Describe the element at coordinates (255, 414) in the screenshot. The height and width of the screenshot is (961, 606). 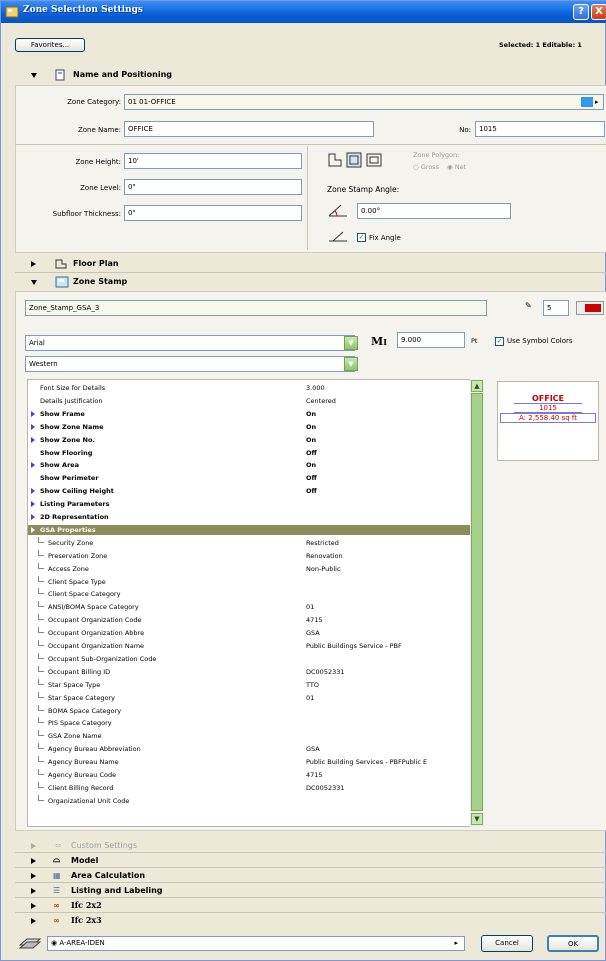
I see `parameter-row: Show Frame On` at that location.